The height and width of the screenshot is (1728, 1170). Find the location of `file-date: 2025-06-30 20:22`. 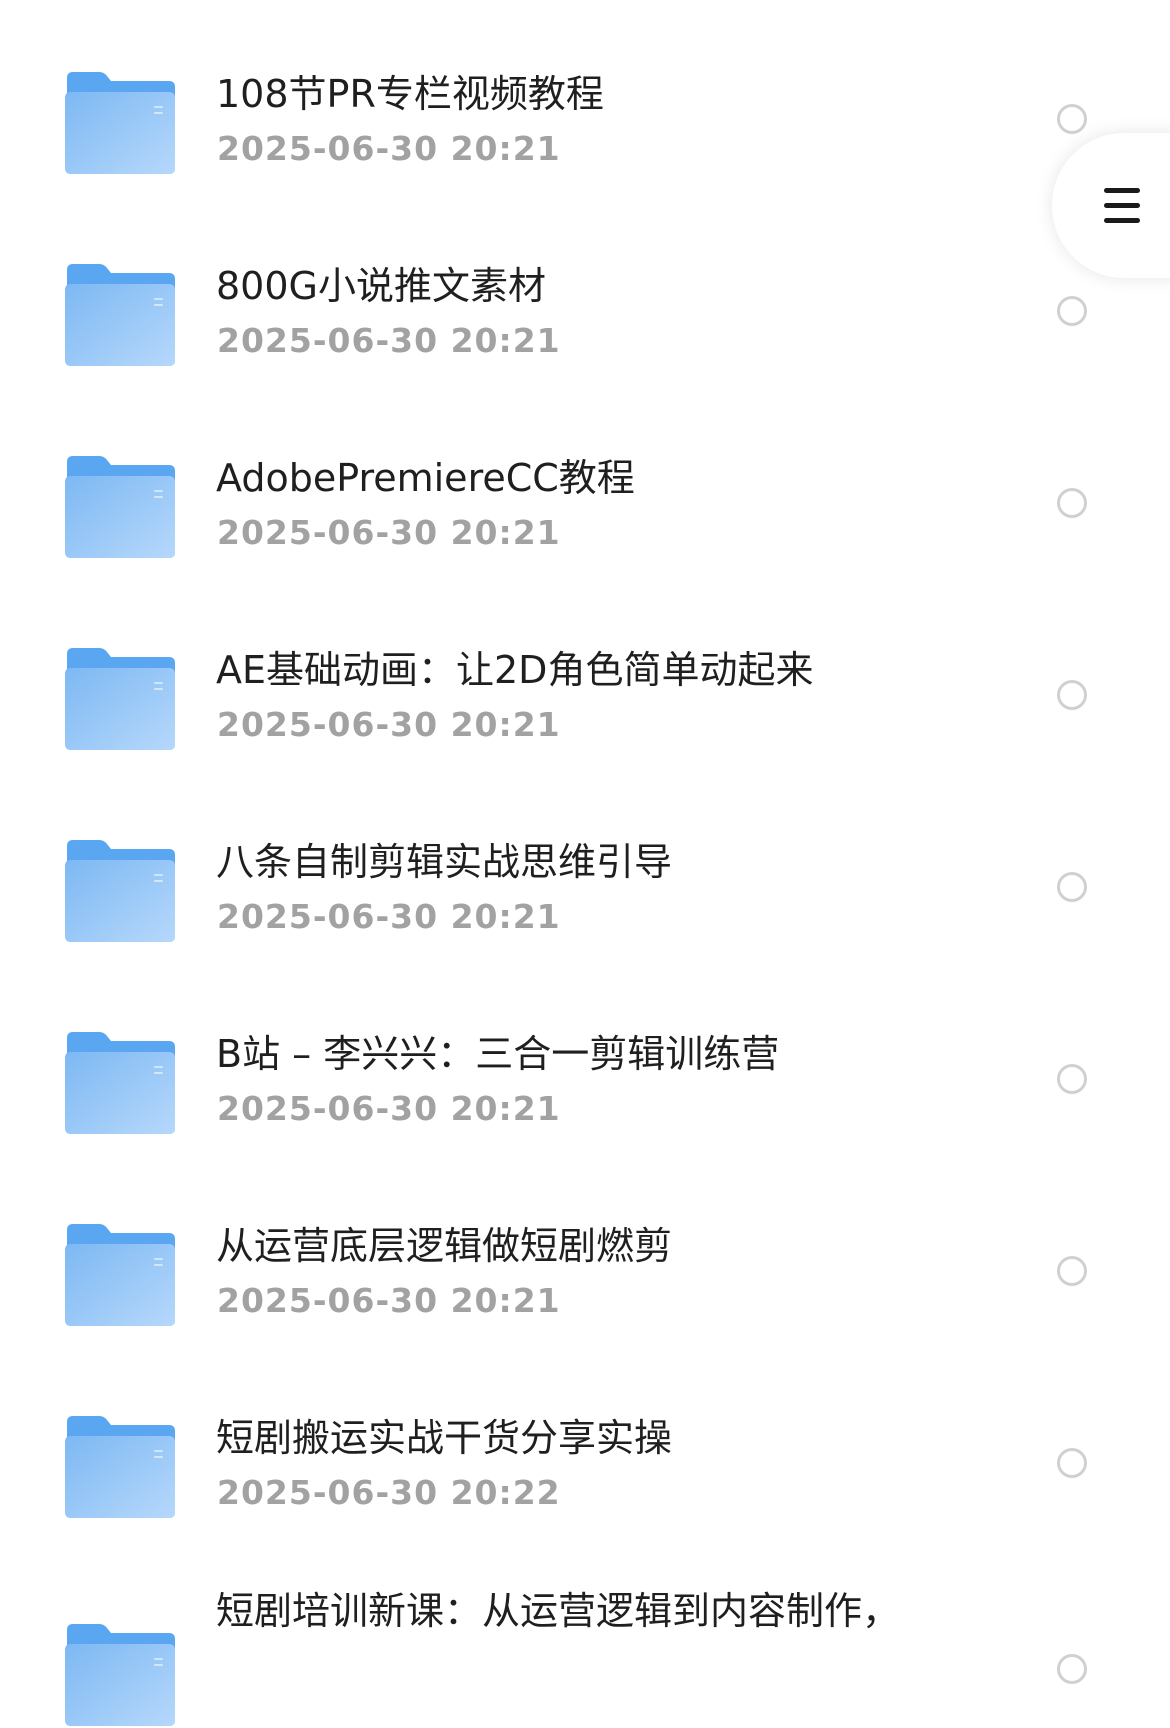

file-date: 2025-06-30 20:22 is located at coordinates (389, 1492).